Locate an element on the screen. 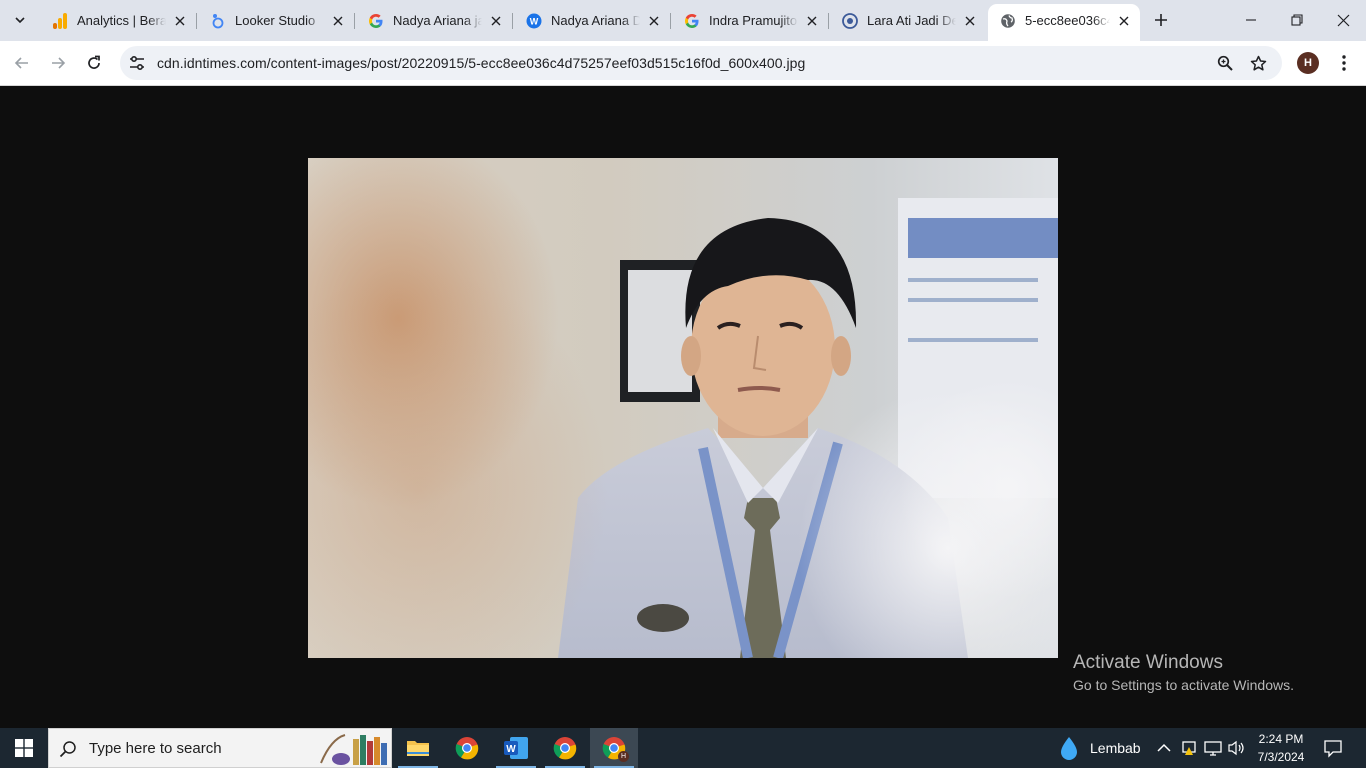 This screenshot has height=768, width=1366. restore-button is located at coordinates (1297, 20).